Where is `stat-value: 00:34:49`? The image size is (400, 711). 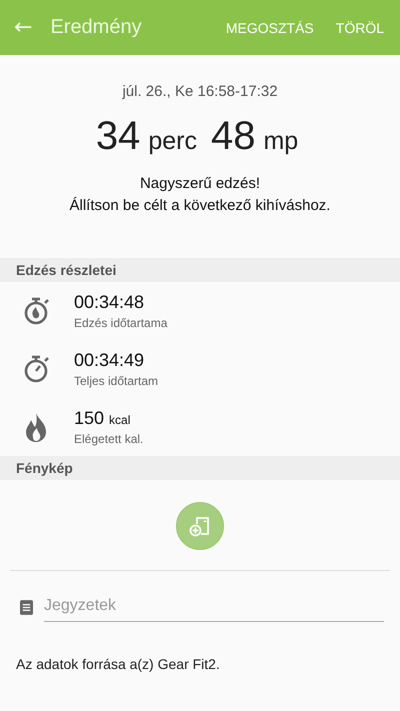
stat-value: 00:34:49 is located at coordinates (109, 360).